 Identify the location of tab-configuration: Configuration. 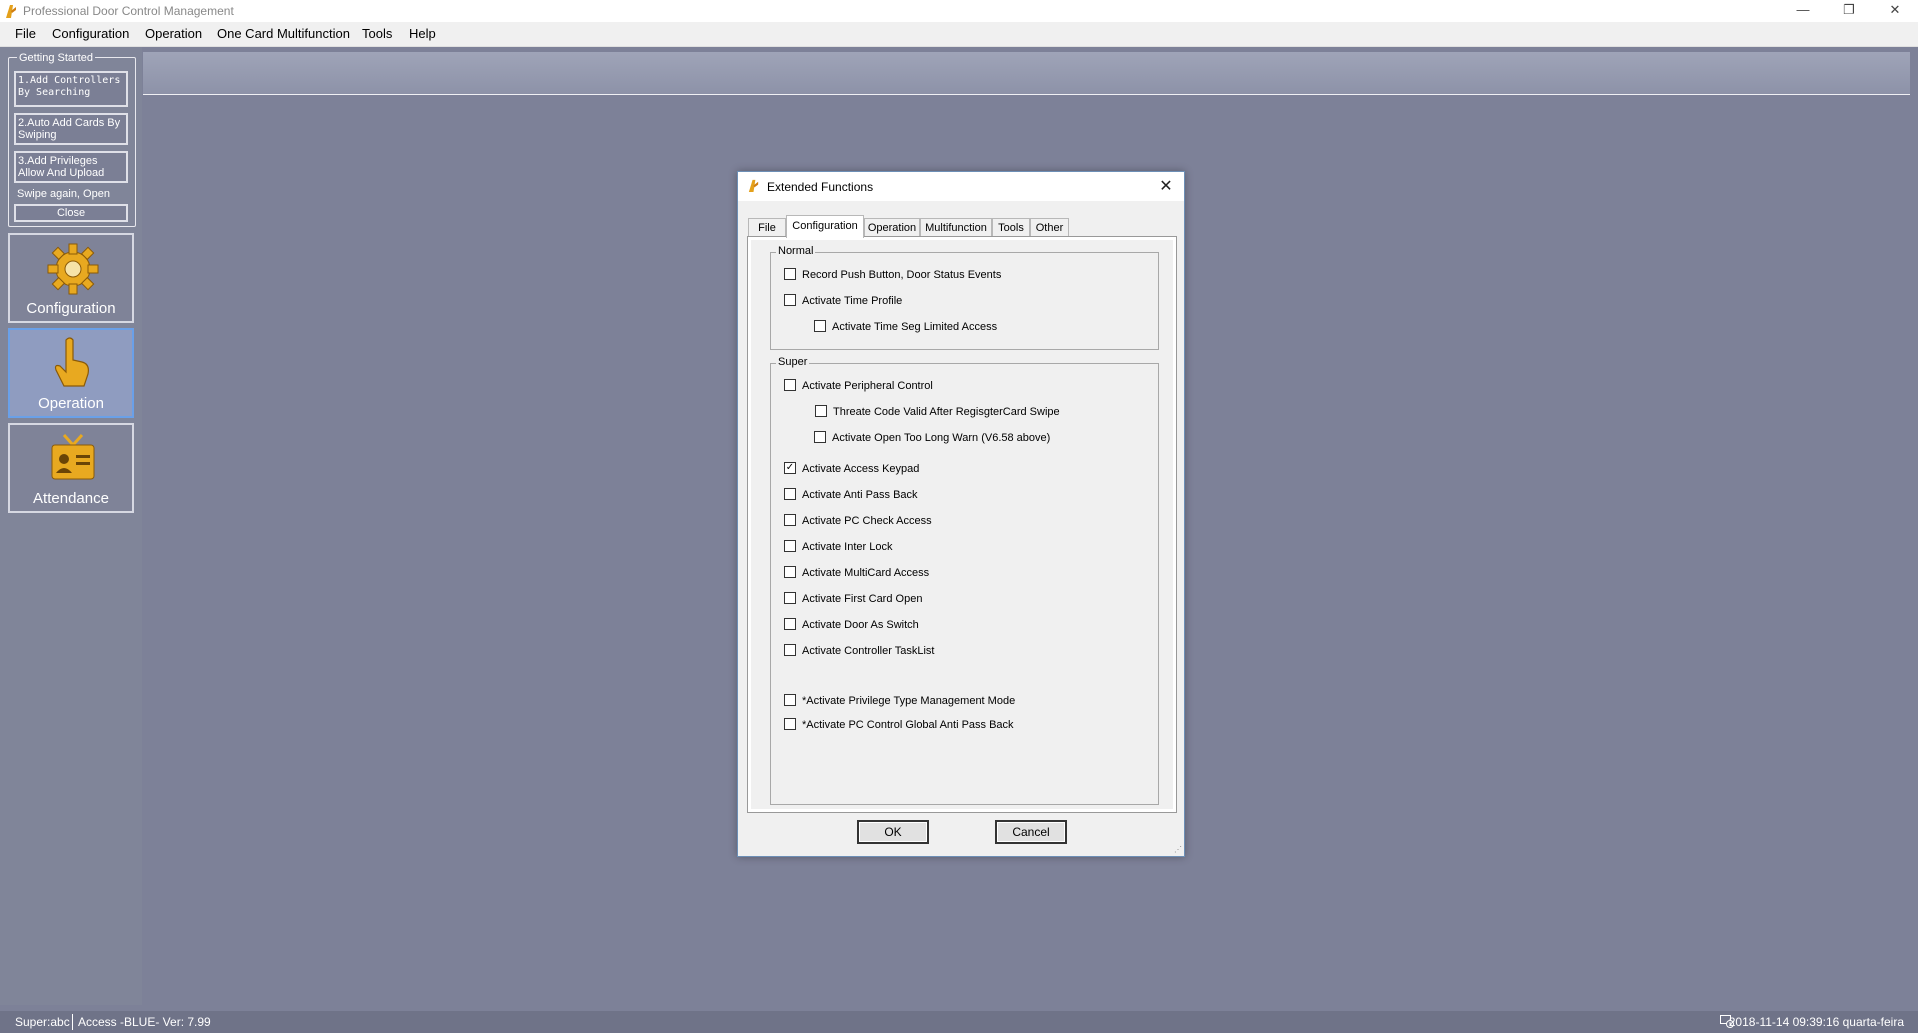
(825, 226).